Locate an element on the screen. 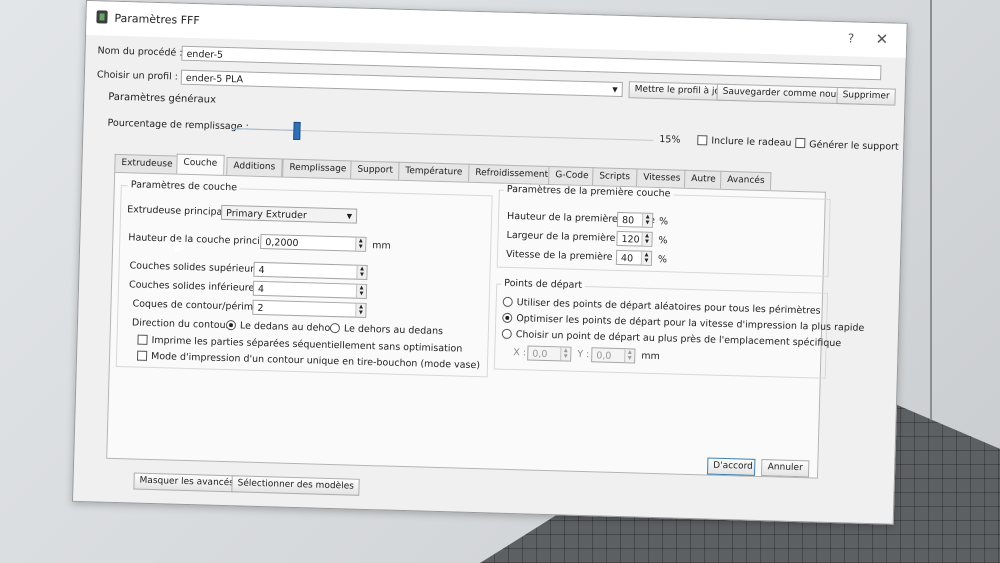  select-models-button: Sélectionner des modèles is located at coordinates (296, 485).